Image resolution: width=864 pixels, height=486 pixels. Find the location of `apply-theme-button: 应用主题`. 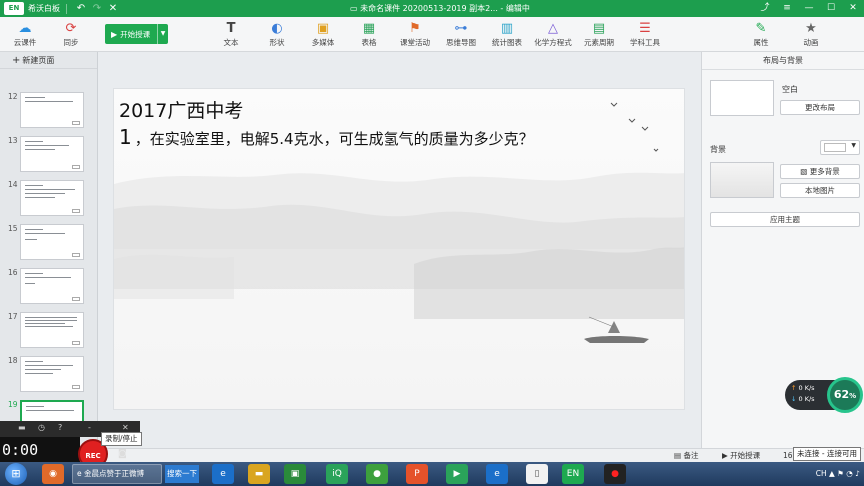

apply-theme-button: 应用主题 is located at coordinates (785, 219).